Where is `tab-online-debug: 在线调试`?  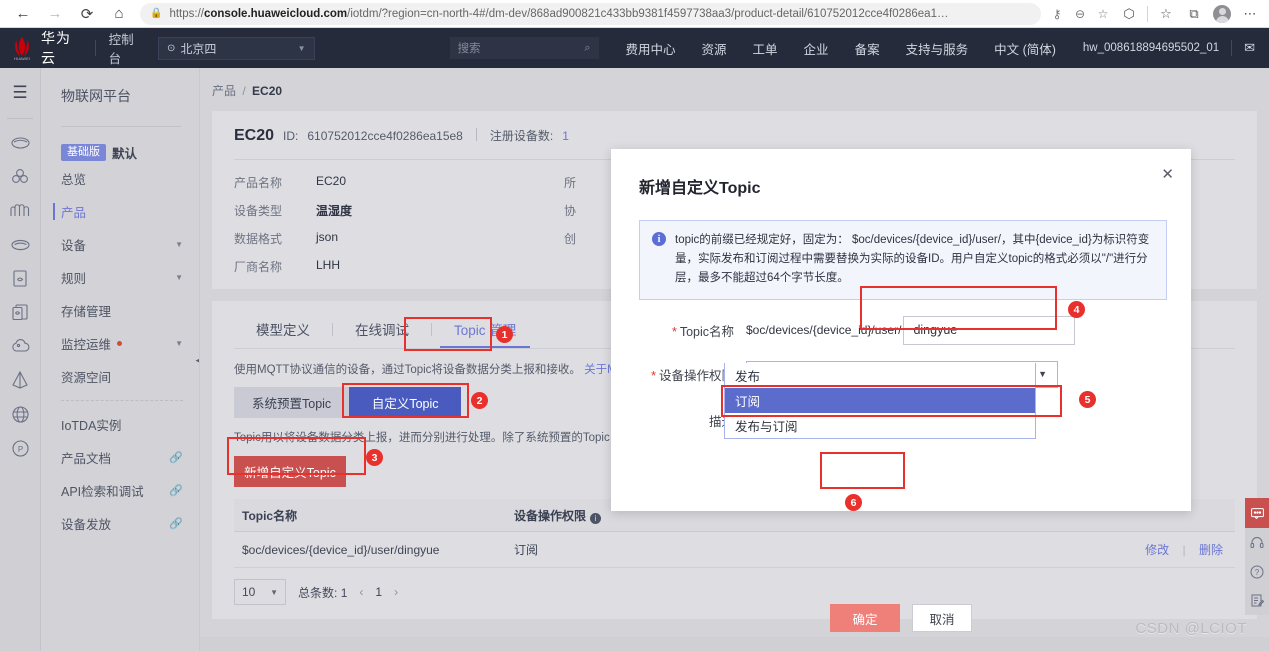
tab-online-debug: 在线调试 is located at coordinates (382, 329).